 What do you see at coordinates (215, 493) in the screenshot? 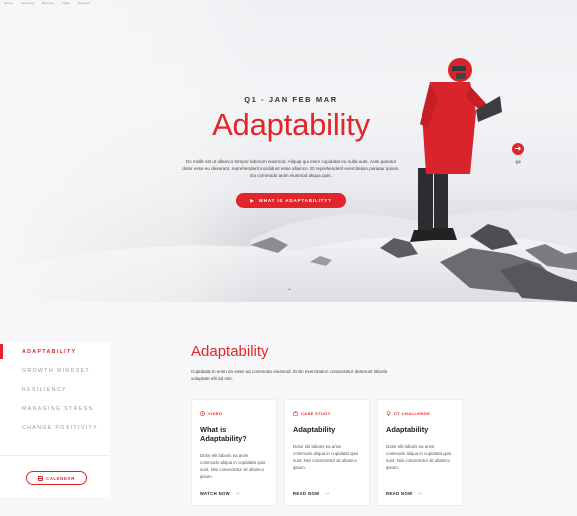
I see `card-link-label: WATCH NOW` at bounding box center [215, 493].